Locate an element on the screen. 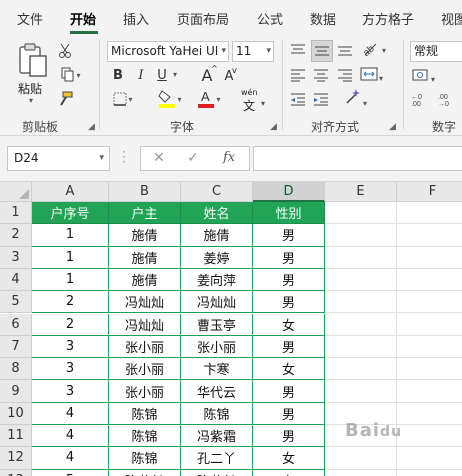 The image size is (462, 476). fill-color-button: ▾ is located at coordinates (170, 99).